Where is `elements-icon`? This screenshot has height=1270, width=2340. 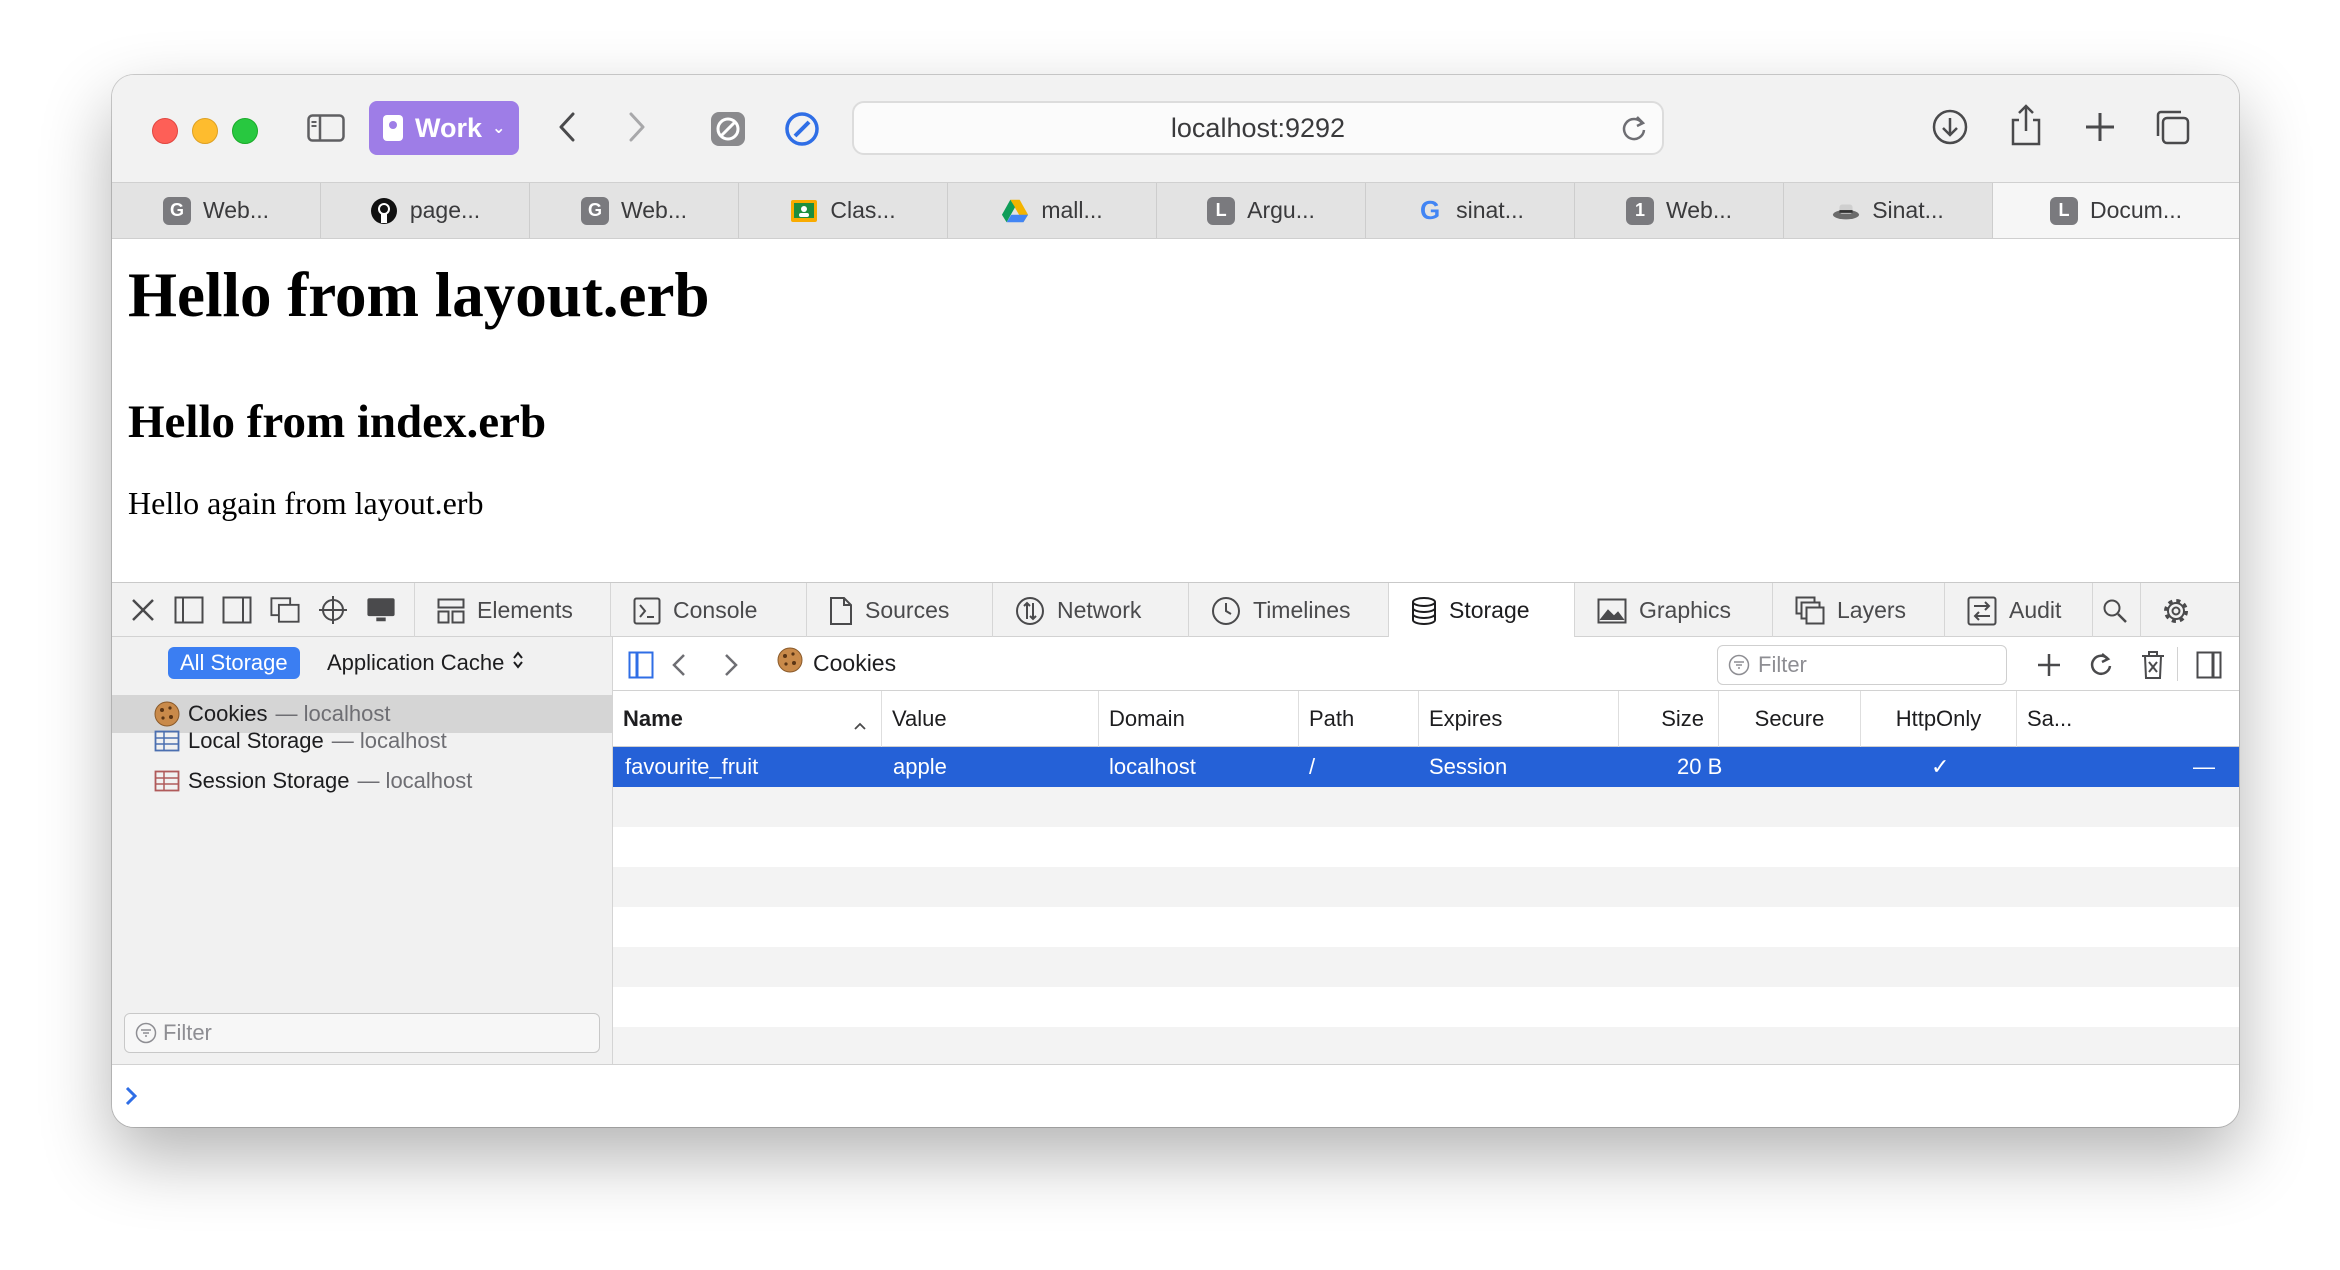 elements-icon is located at coordinates (451, 610).